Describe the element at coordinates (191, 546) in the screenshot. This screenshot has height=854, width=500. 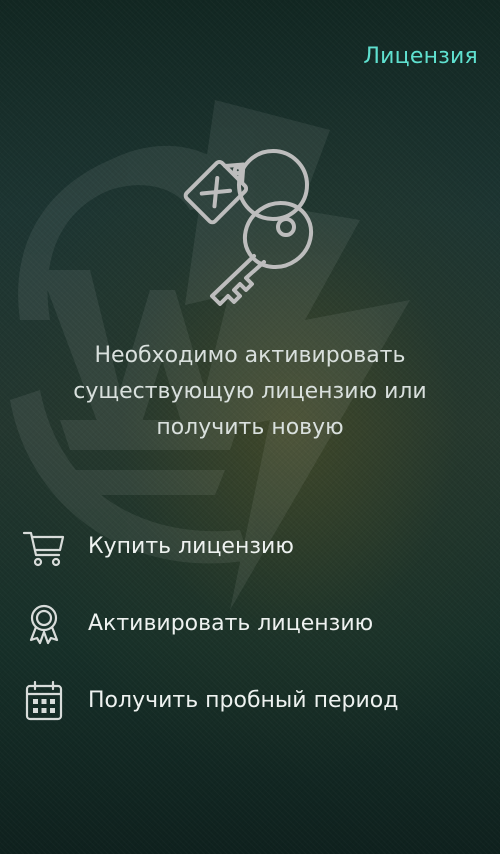
I see `menu-item-label: Купить лицензию` at that location.